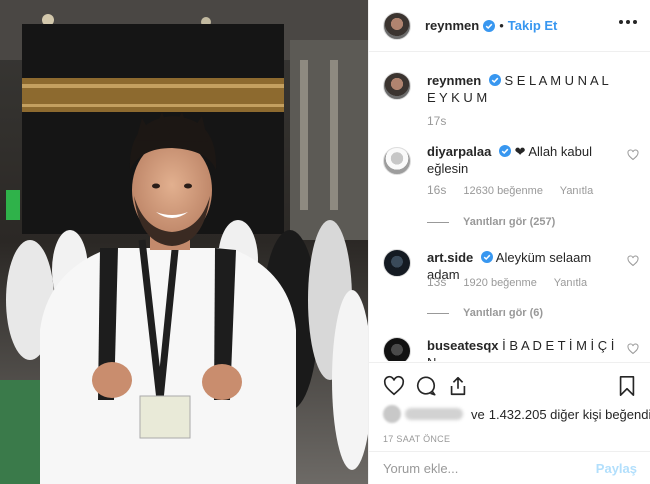  Describe the element at coordinates (426, 386) in the screenshot. I see `comment-icon` at that location.